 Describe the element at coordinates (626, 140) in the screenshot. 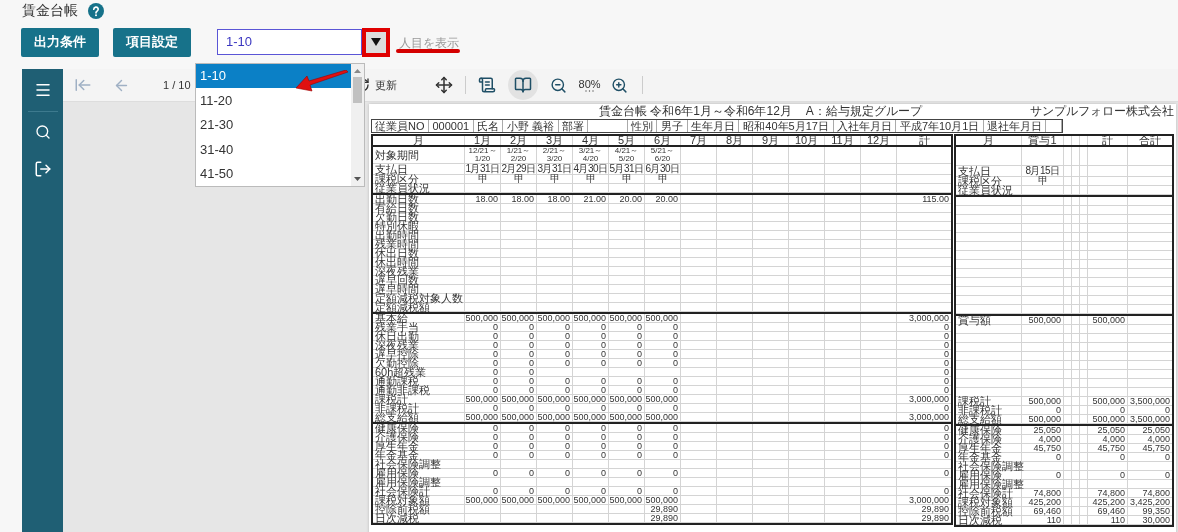

I see `column-header: 5月` at that location.